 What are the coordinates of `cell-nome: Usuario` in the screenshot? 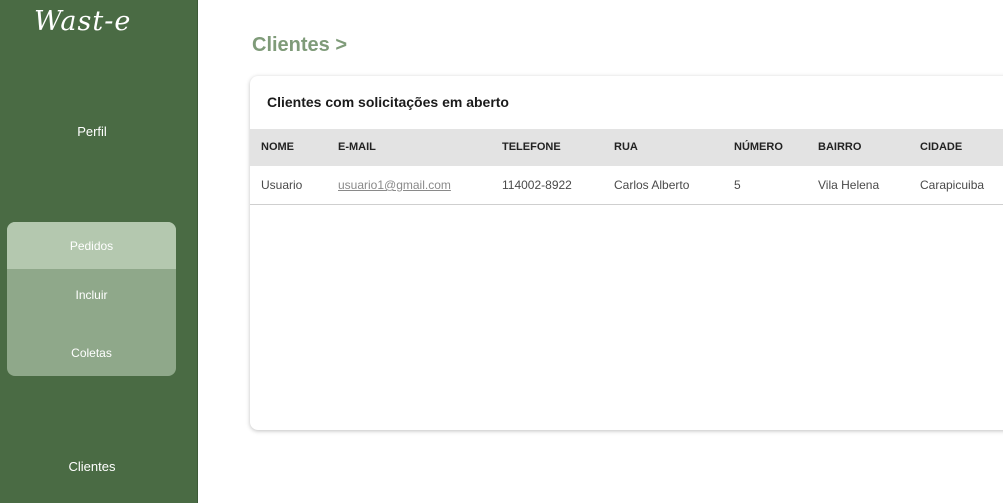 It's located at (282, 185).